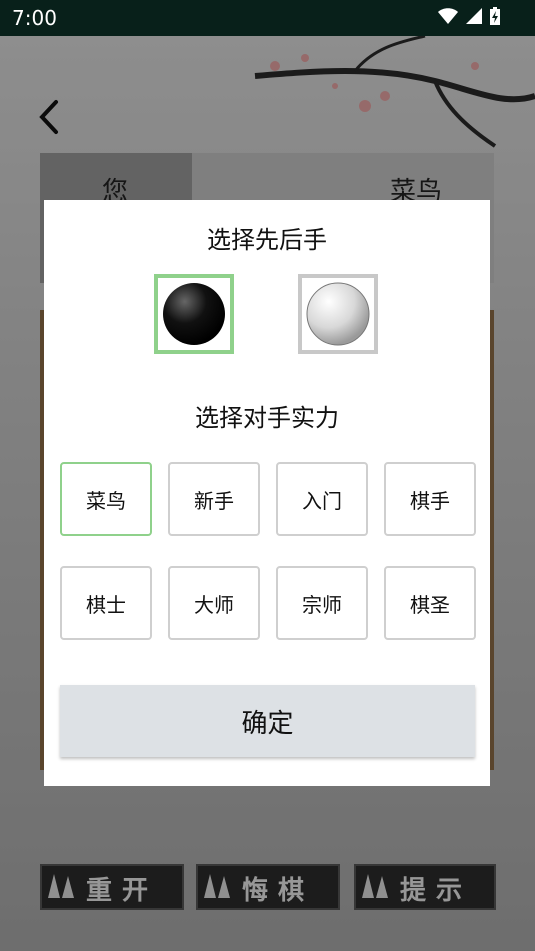 Image resolution: width=535 pixels, height=951 pixels. Describe the element at coordinates (430, 603) in the screenshot. I see `level-option: 棋圣` at that location.